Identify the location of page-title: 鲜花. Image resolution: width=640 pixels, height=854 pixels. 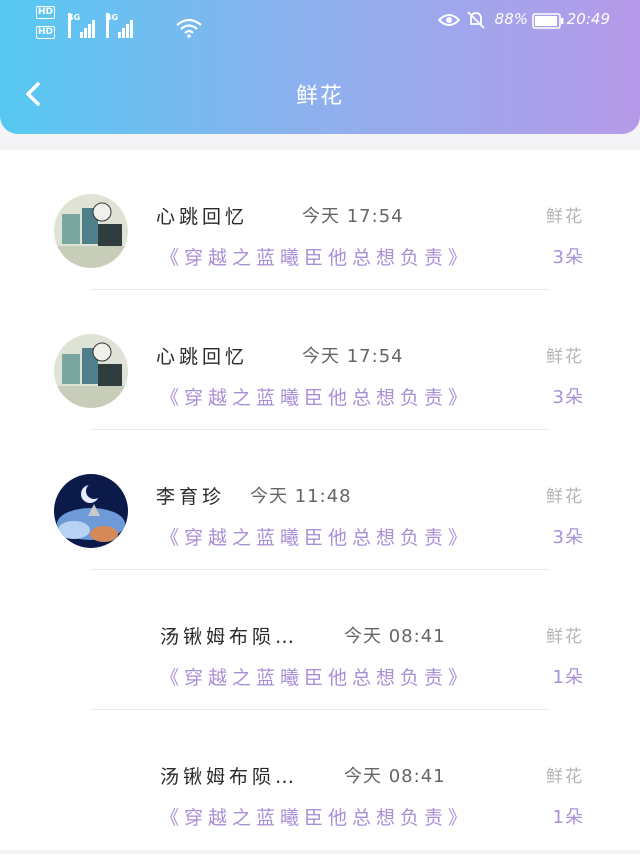
(319, 96).